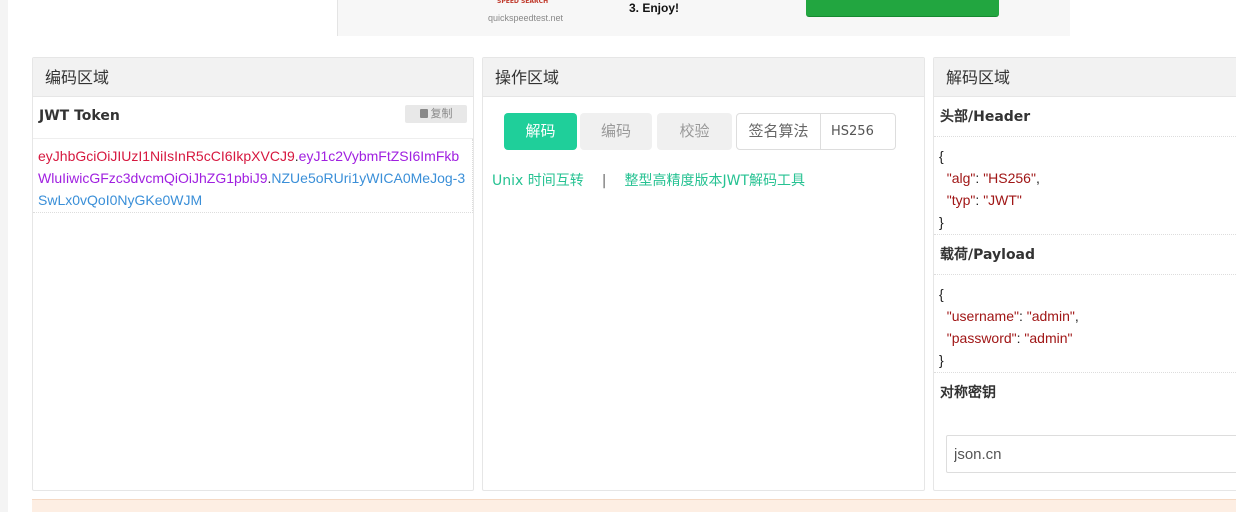 The height and width of the screenshot is (512, 1236). Describe the element at coordinates (526, 18) in the screenshot. I see `ad-domain: quickspeedtest.net` at that location.